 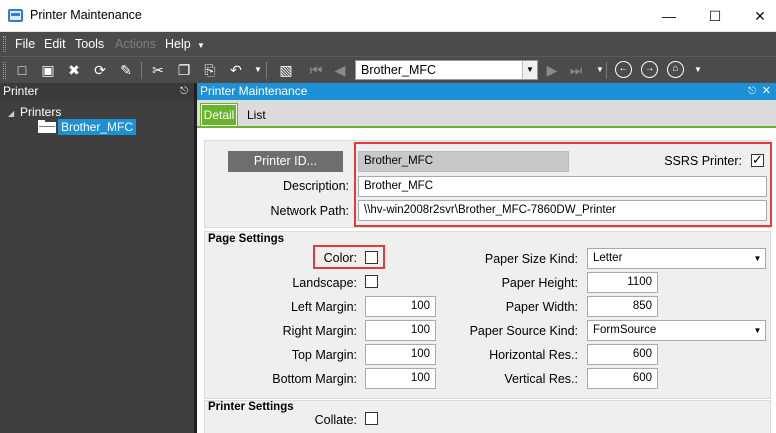 What do you see at coordinates (319, 331) in the screenshot?
I see `right-margin-label: Right Margin:` at bounding box center [319, 331].